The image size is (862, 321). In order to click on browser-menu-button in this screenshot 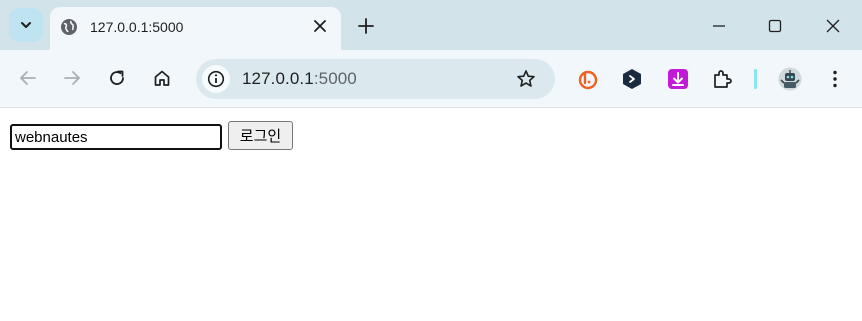, I will do `click(835, 79)`.